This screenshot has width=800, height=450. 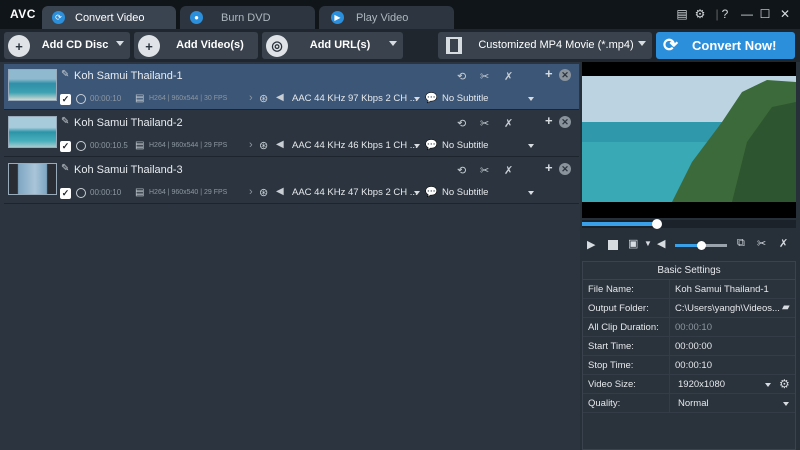 What do you see at coordinates (785, 14) in the screenshot?
I see `close-icon: ✕` at bounding box center [785, 14].